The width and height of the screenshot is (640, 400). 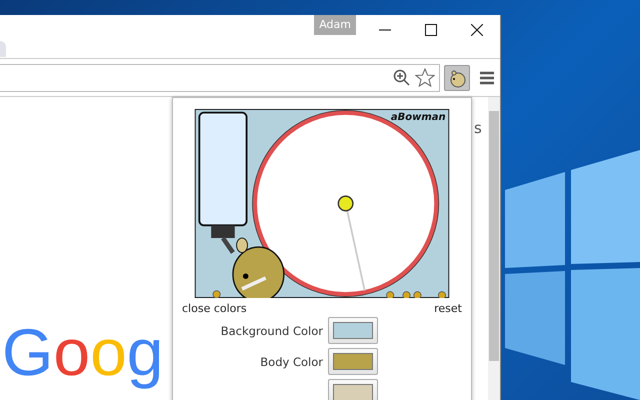 What do you see at coordinates (494, 248) in the screenshot?
I see `scrollbar` at bounding box center [494, 248].